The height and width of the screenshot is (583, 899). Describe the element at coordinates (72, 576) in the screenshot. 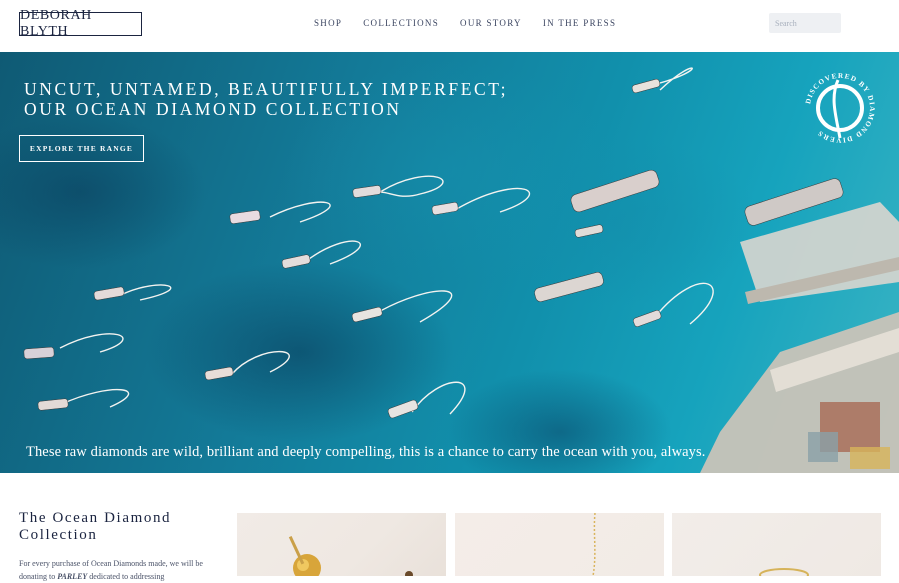

I see `parley-link: PARLEY` at that location.